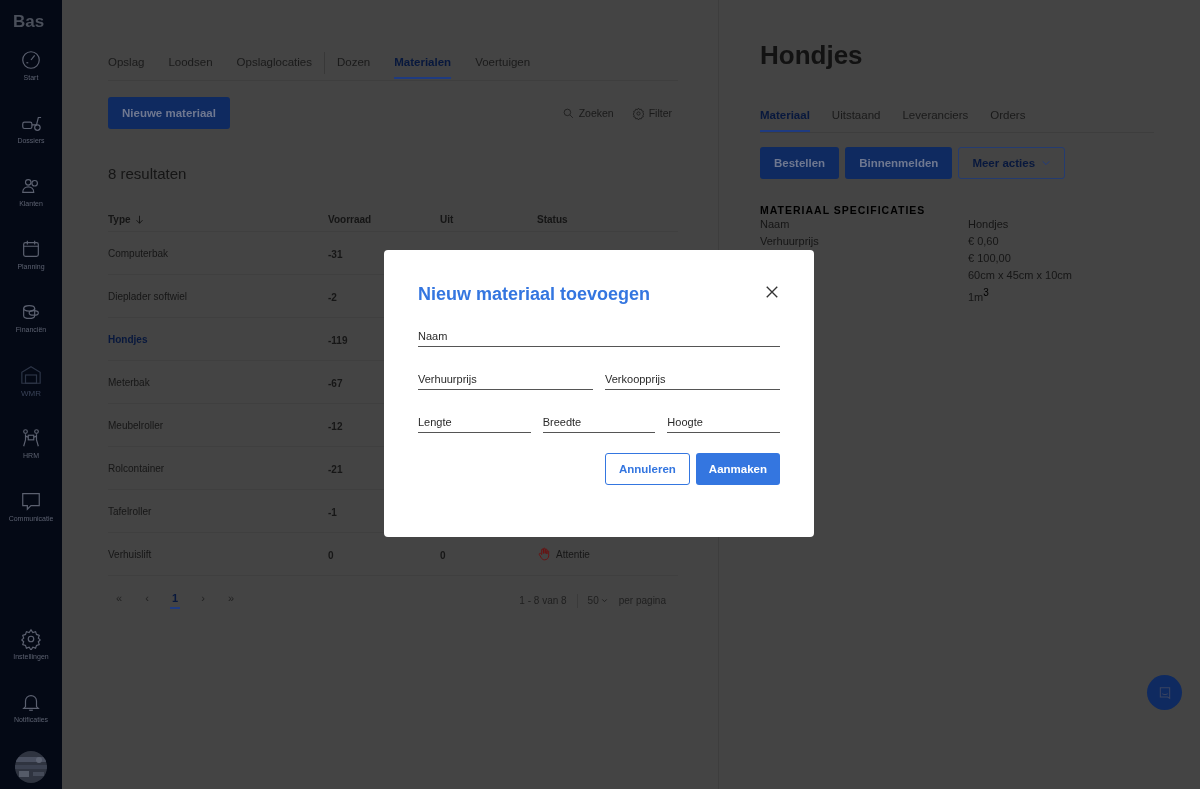 Image resolution: width=1200 pixels, height=789 pixels. What do you see at coordinates (1012, 163) in the screenshot?
I see `more-actions-button: Meer acties` at bounding box center [1012, 163].